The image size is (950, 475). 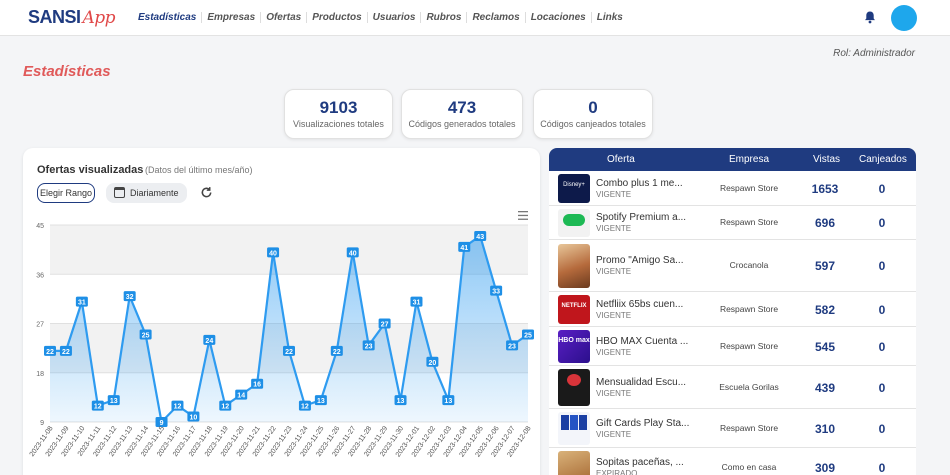 I want to click on header-empresa: Empresa, so click(x=749, y=159).